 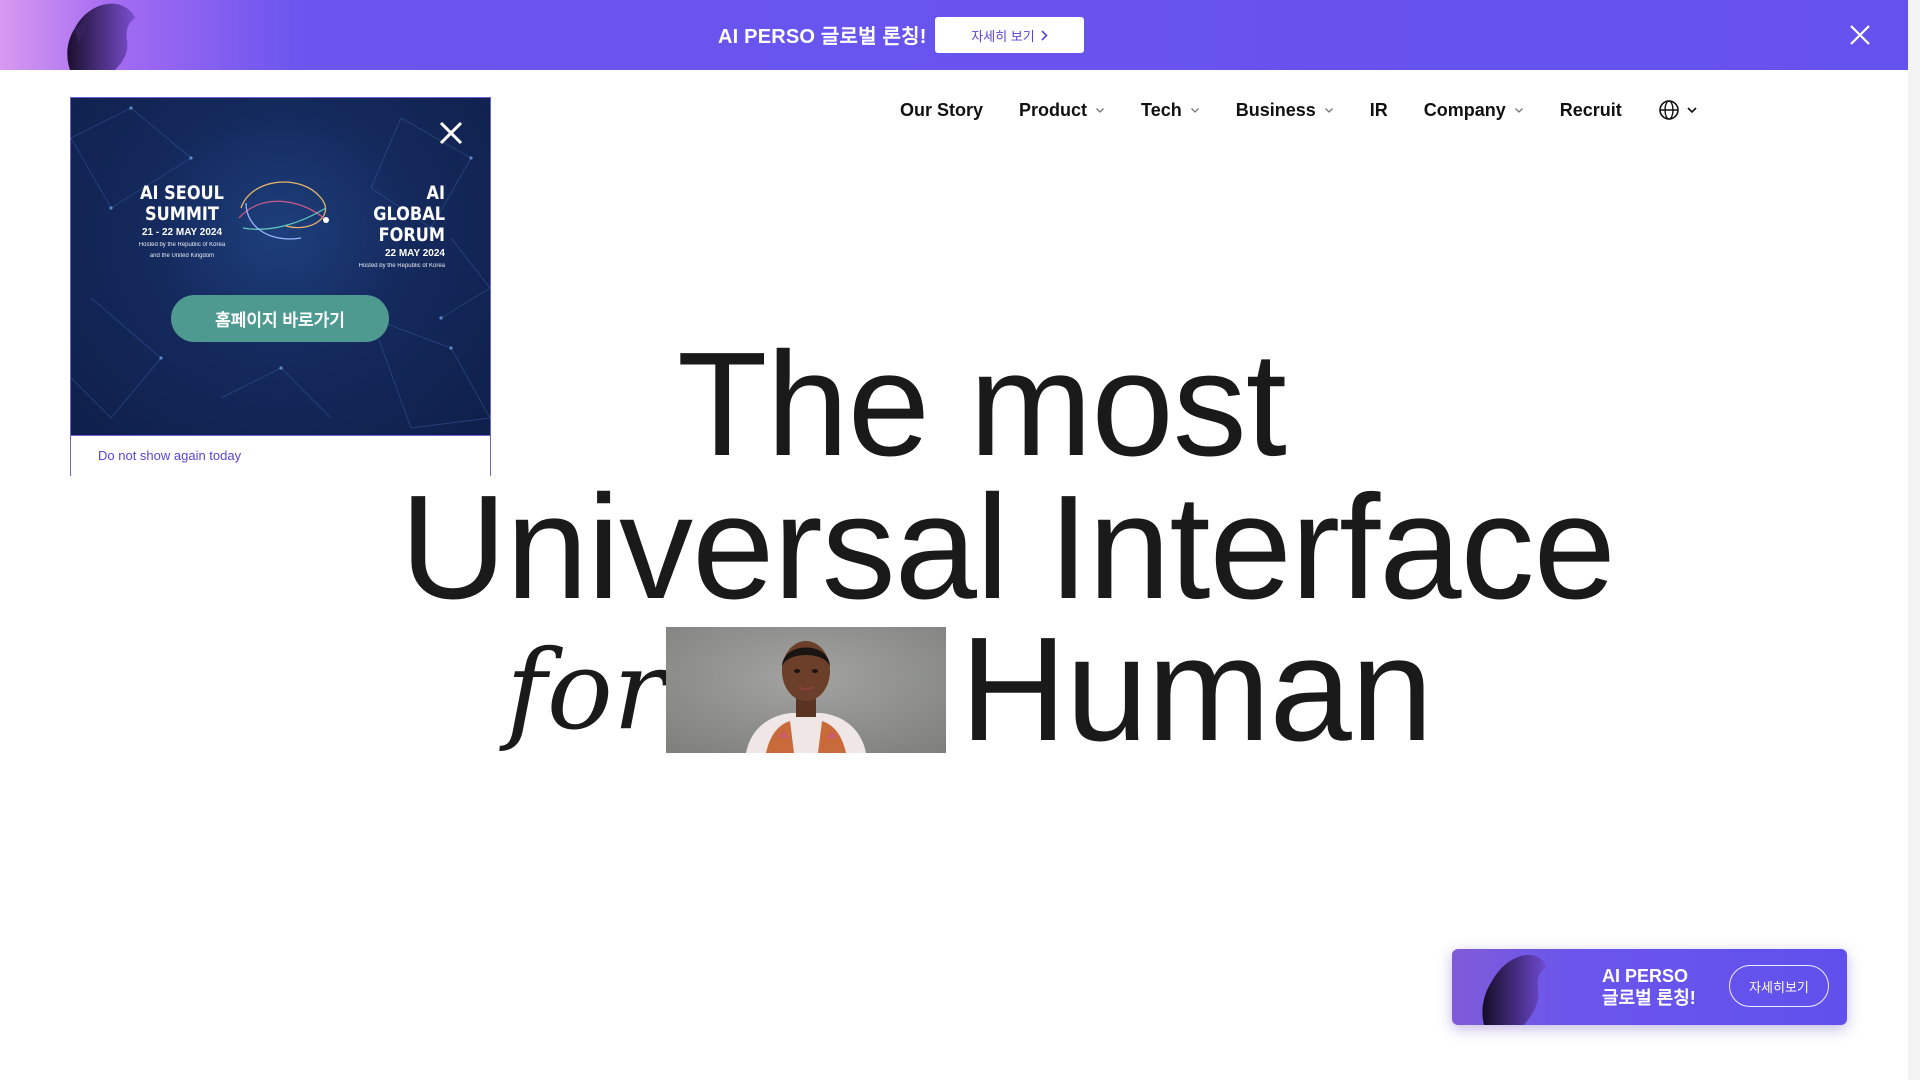 I want to click on globe-icon, so click(x=1668, y=110).